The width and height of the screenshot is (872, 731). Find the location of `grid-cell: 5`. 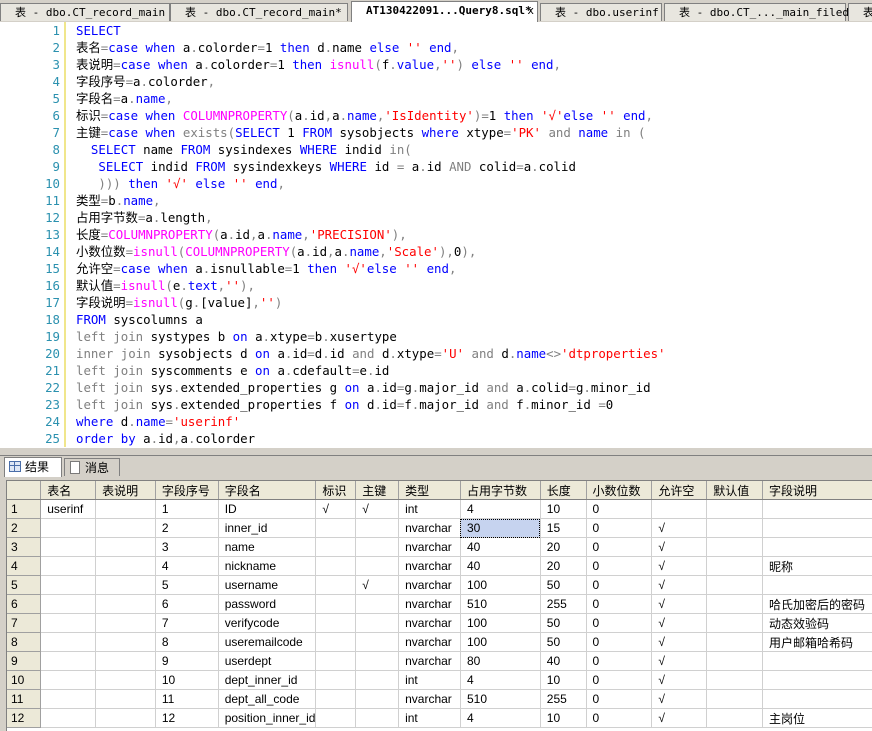

grid-cell: 5 is located at coordinates (187, 585).